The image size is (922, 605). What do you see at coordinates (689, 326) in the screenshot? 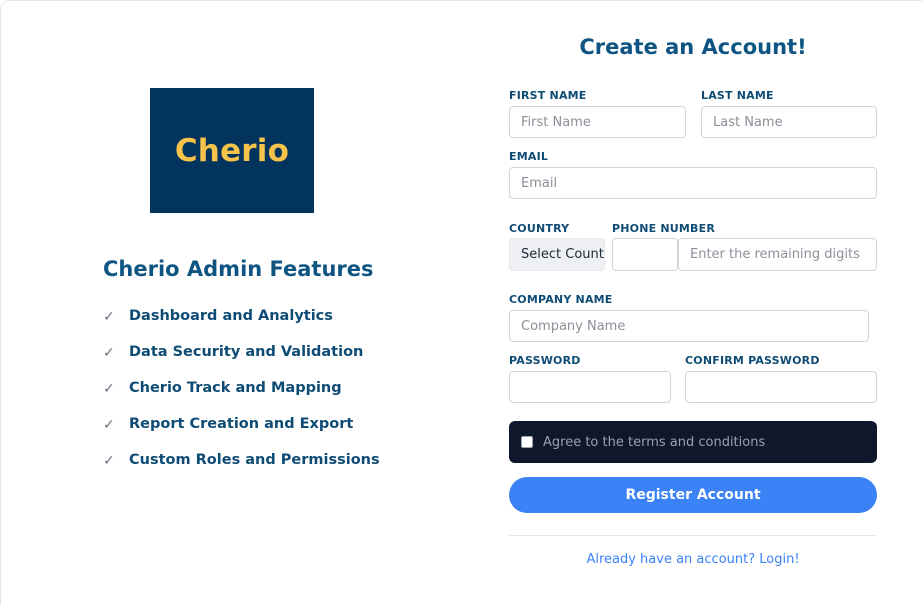
I see `company-input` at bounding box center [689, 326].